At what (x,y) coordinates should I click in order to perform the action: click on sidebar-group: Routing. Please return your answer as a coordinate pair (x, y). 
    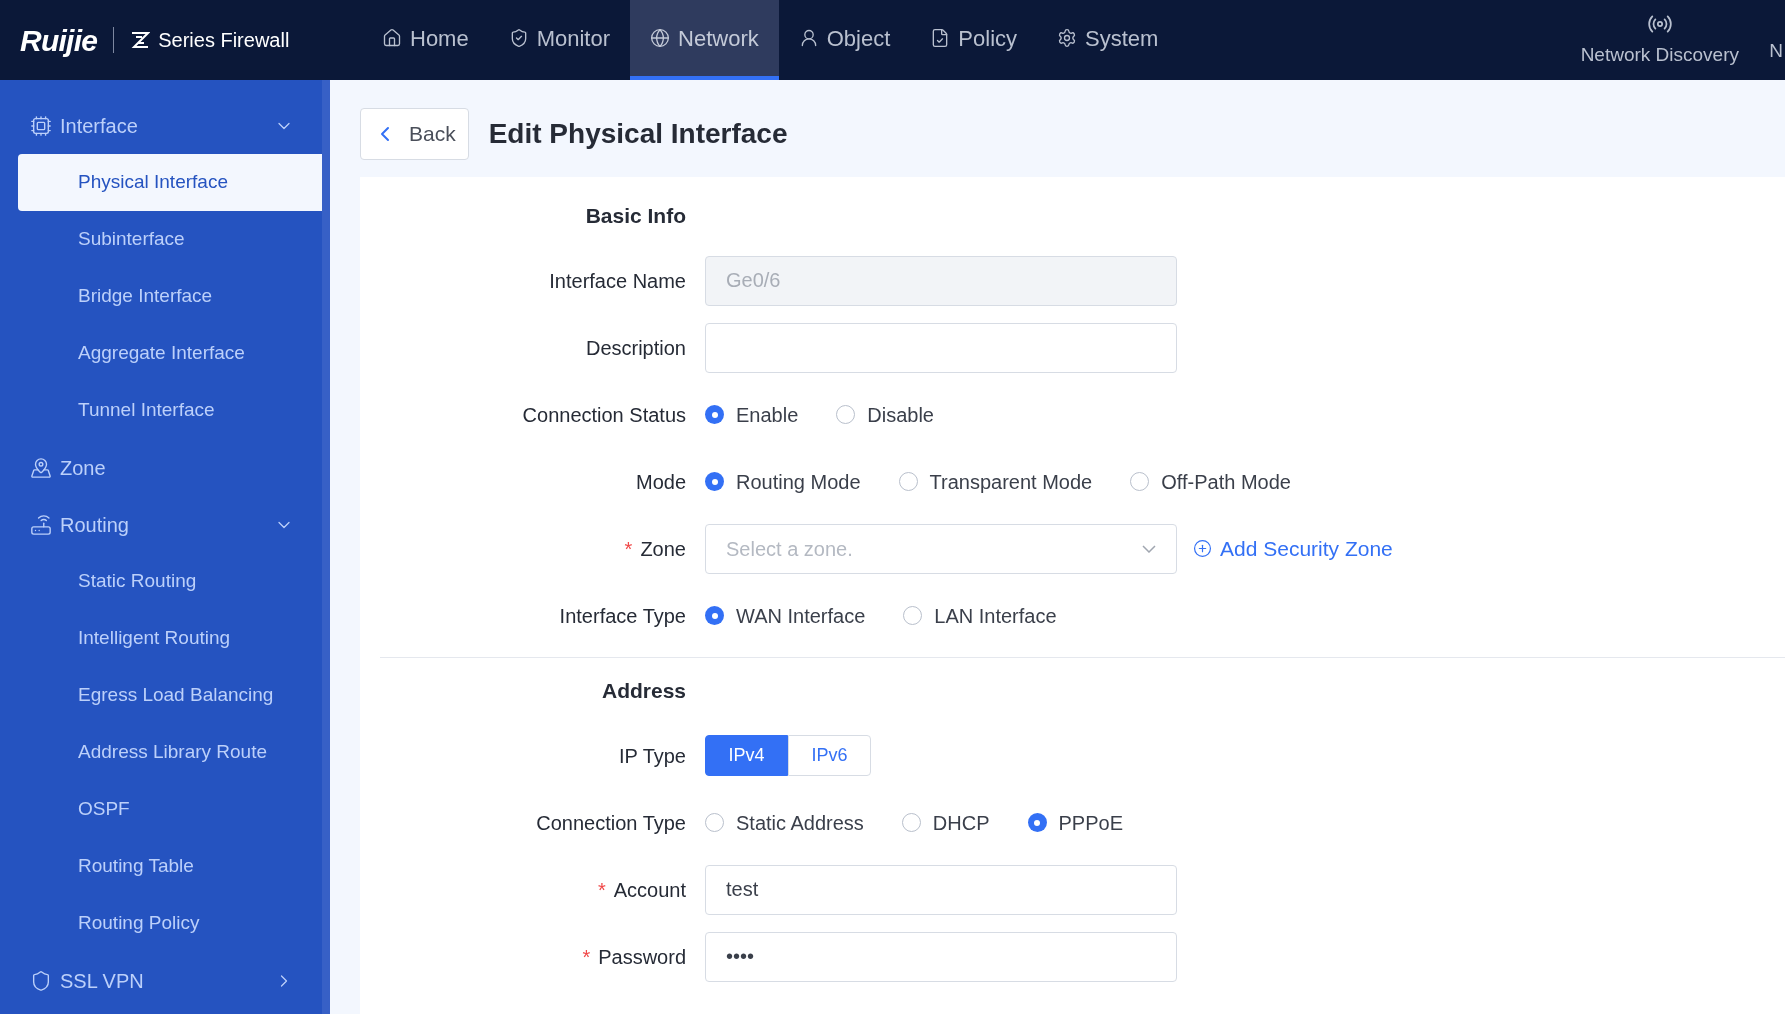
    Looking at the image, I should click on (170, 524).